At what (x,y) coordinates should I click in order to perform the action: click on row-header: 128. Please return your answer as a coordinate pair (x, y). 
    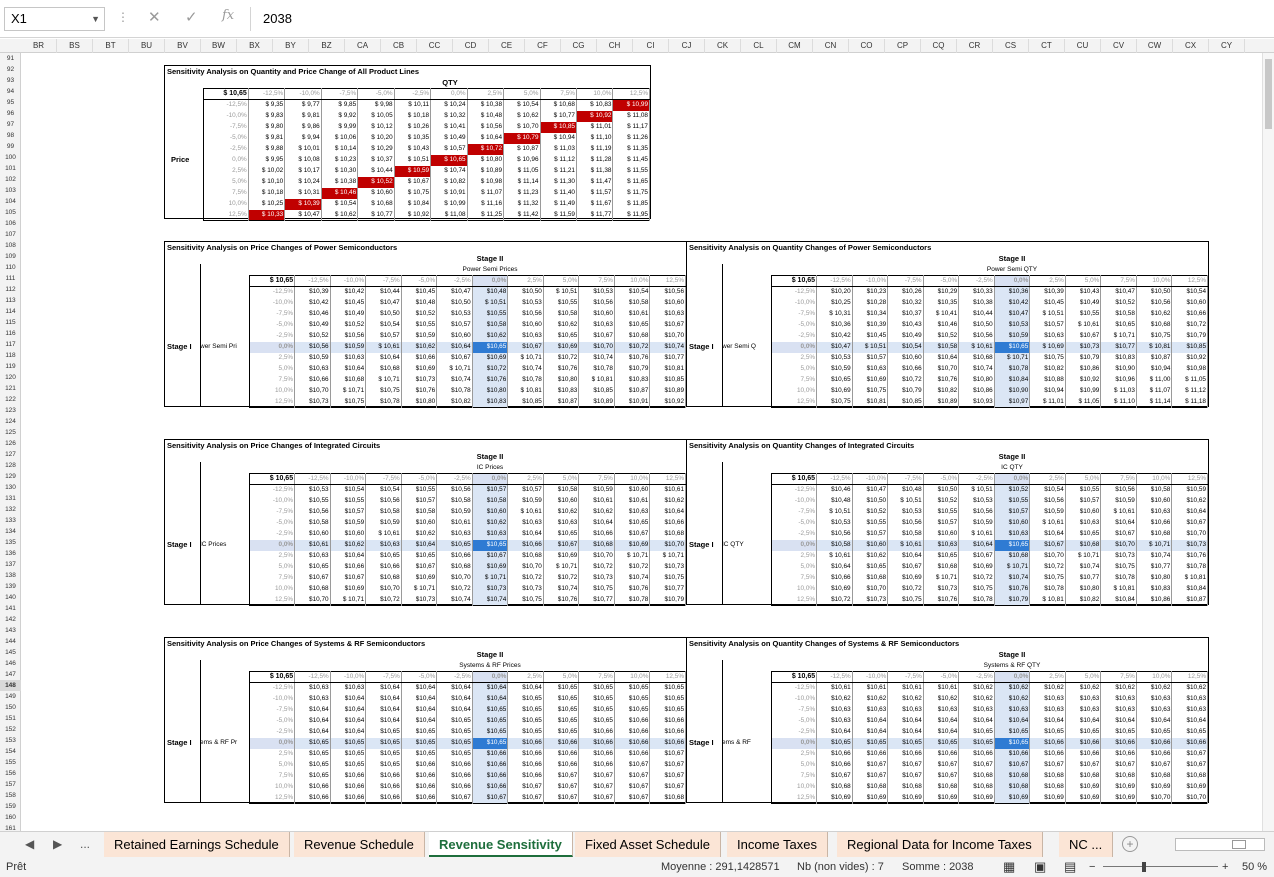
    Looking at the image, I should click on (10, 465).